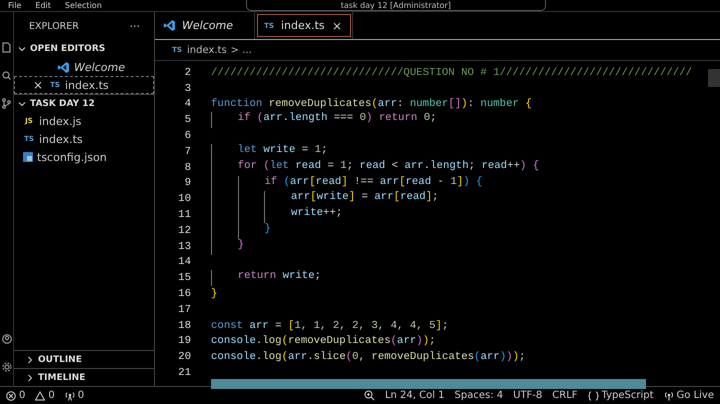  What do you see at coordinates (329, 326) in the screenshot?
I see `code-line: const arr = [1, 1, 2, 2, 3, 4, 4, 5];` at bounding box center [329, 326].